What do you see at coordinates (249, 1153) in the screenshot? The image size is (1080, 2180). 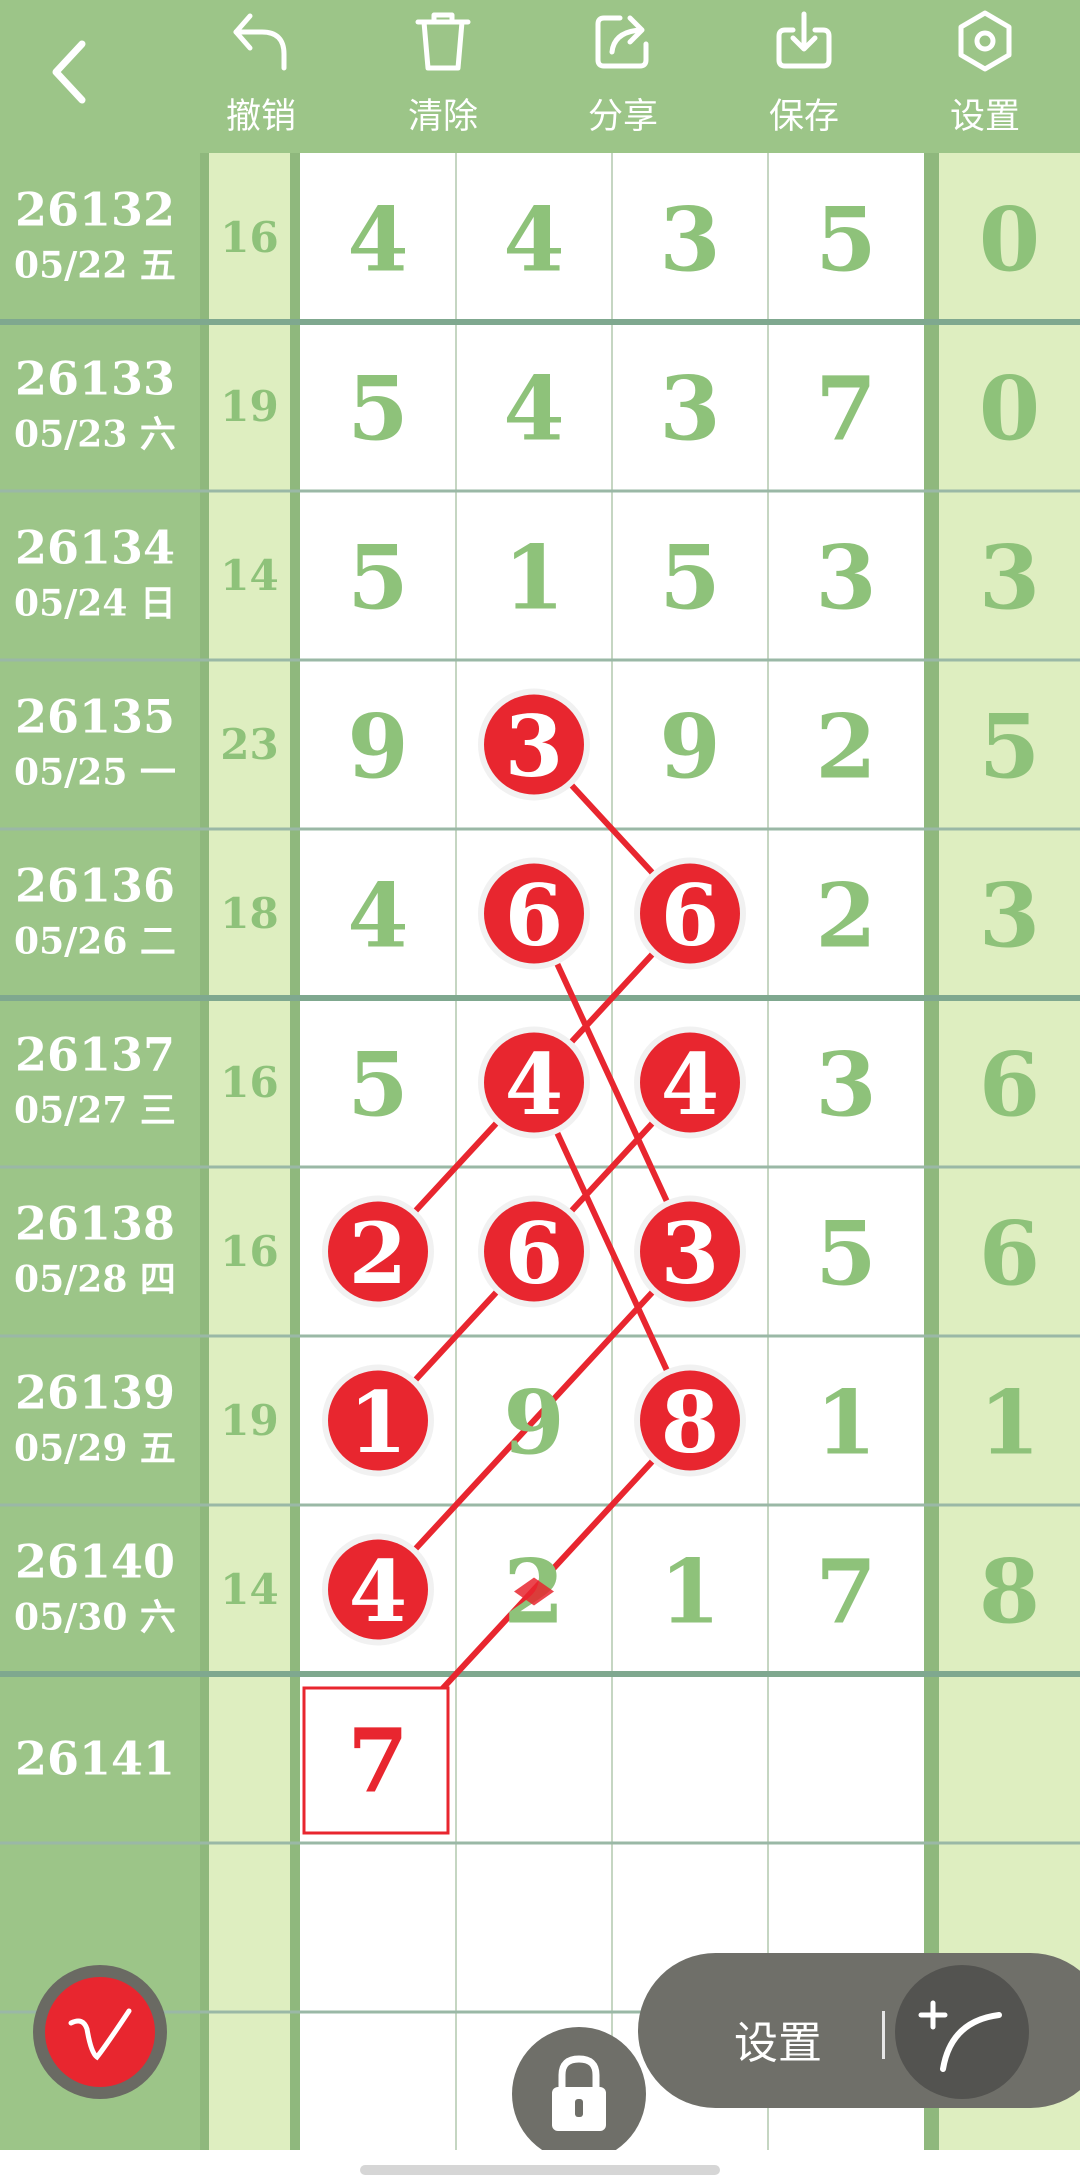 I see `sum-column-bg` at bounding box center [249, 1153].